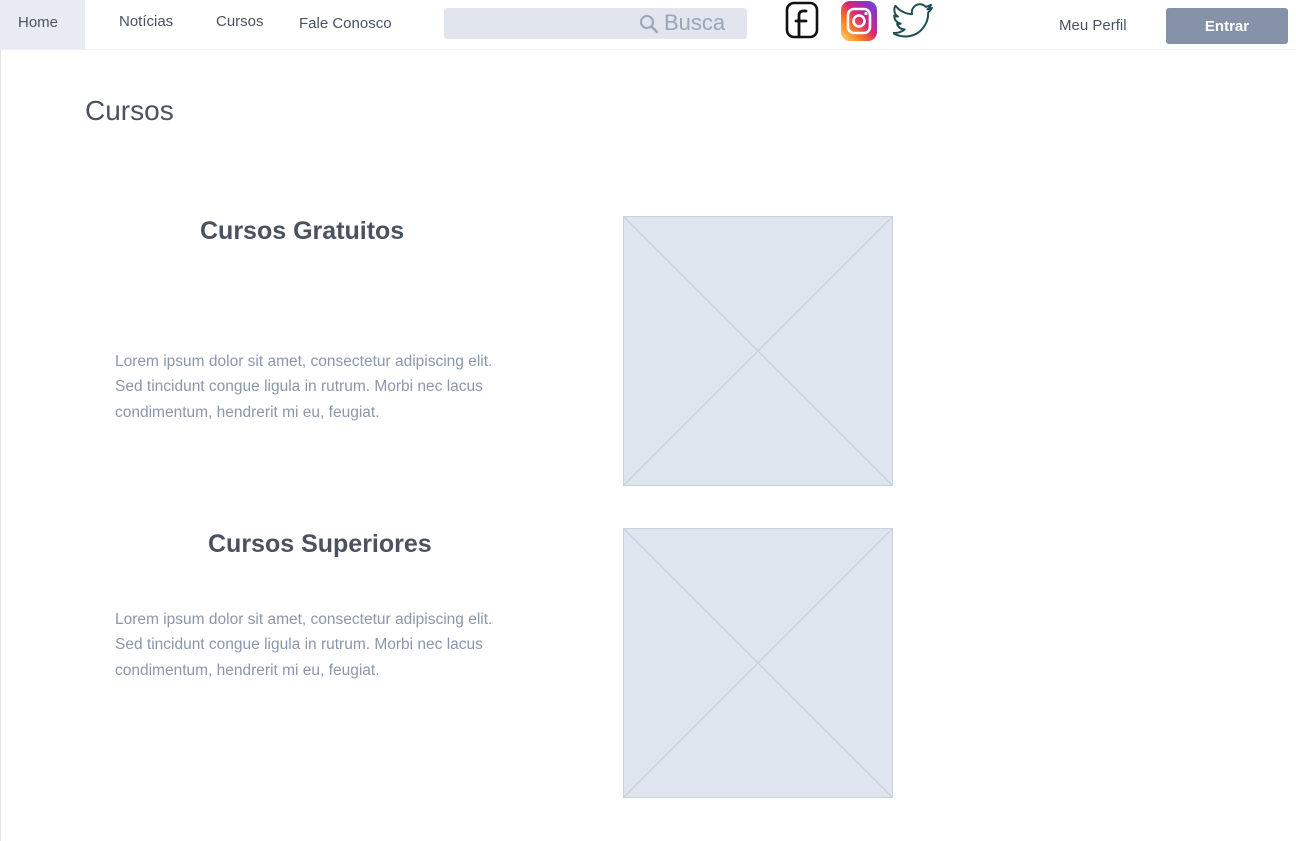 The height and width of the screenshot is (841, 1296). Describe the element at coordinates (914, 21) in the screenshot. I see `twitter-icon` at that location.